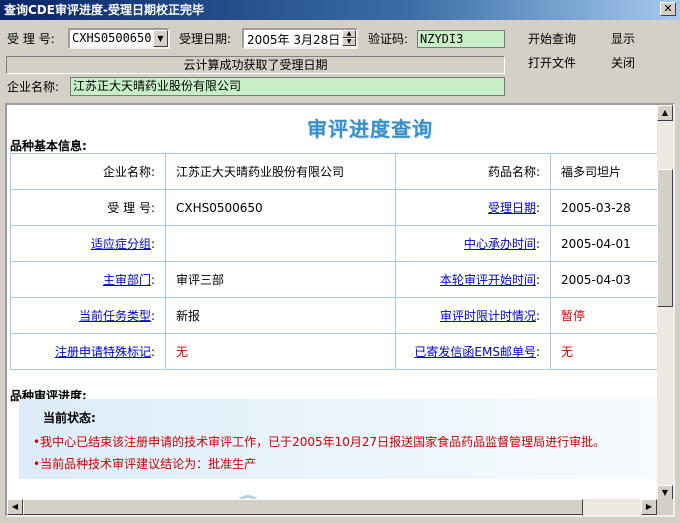 Image resolution: width=680 pixels, height=523 pixels. I want to click on horizontal-scrollbar: ◀ ▶, so click(332, 507).